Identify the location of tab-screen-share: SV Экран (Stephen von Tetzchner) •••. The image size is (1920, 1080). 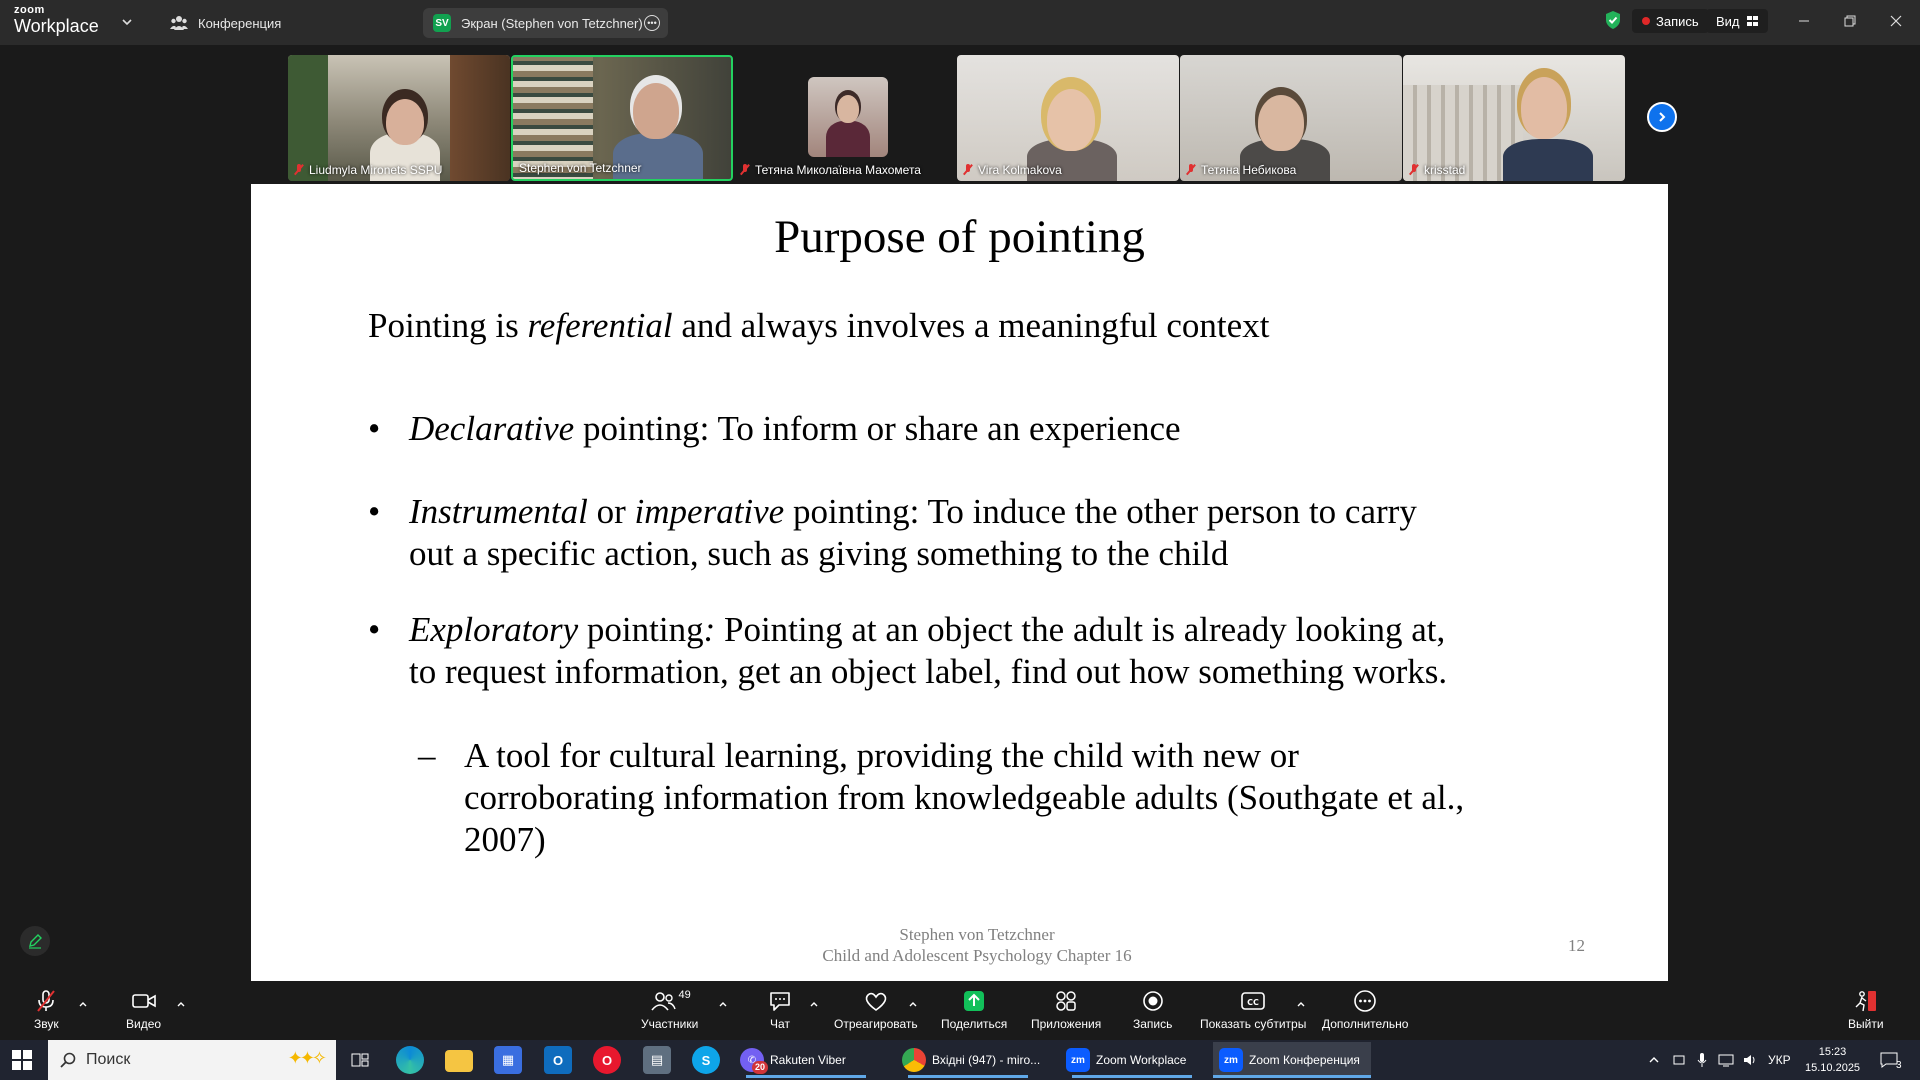
(545, 23).